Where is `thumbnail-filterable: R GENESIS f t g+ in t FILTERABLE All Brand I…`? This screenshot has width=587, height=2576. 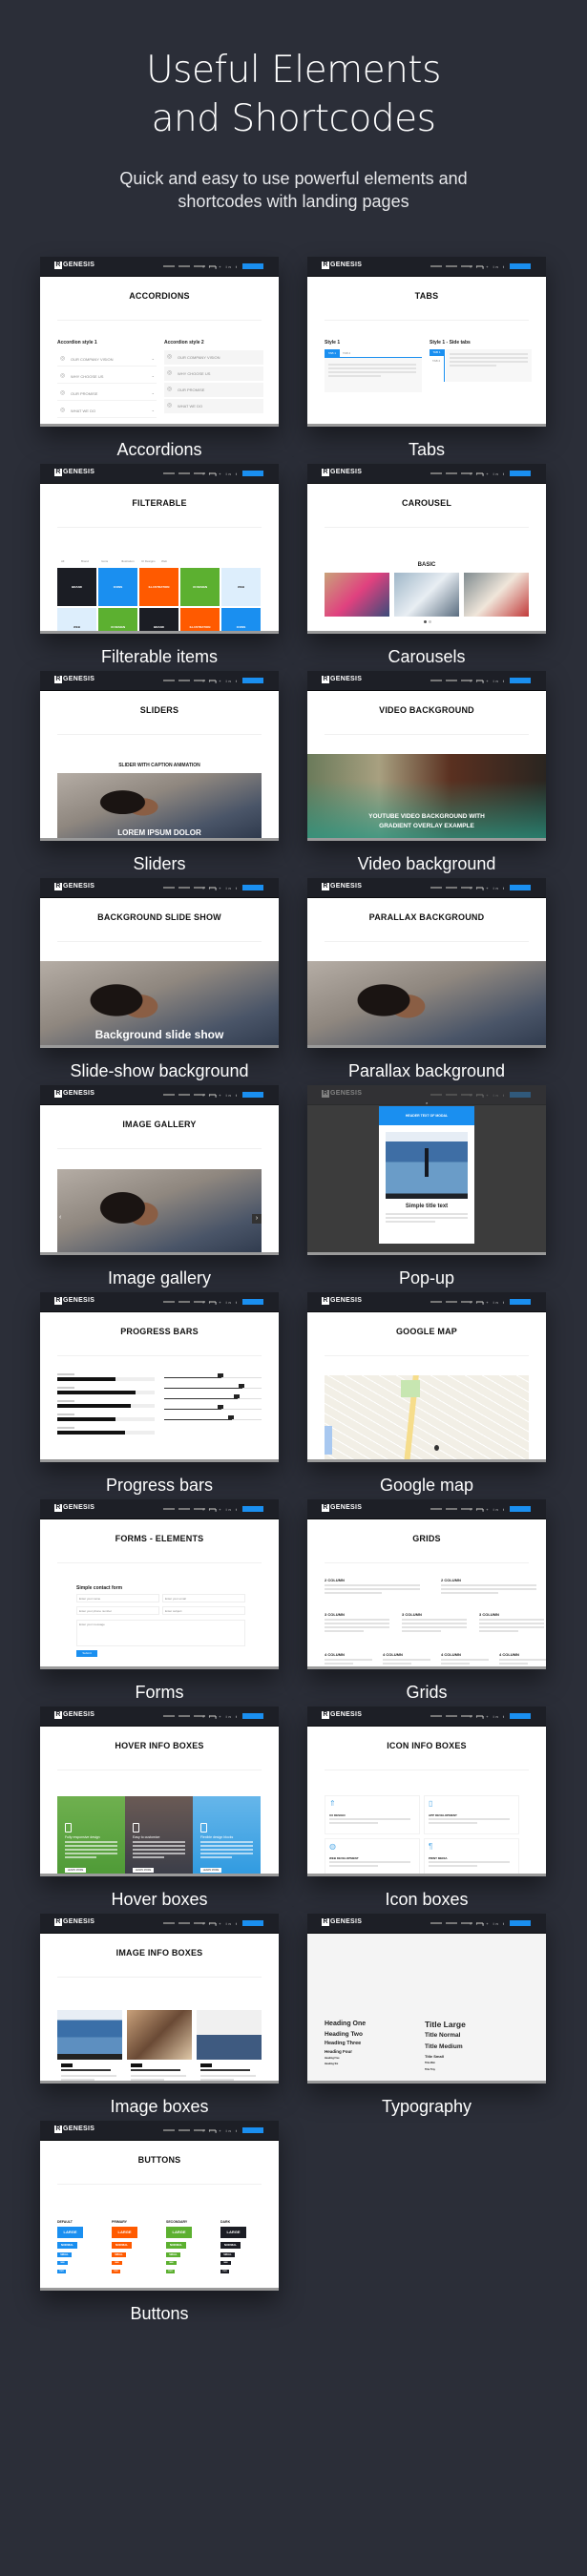 thumbnail-filterable: R GENESIS f t g+ in t FILTERABLE All Brand I… is located at coordinates (160, 549).